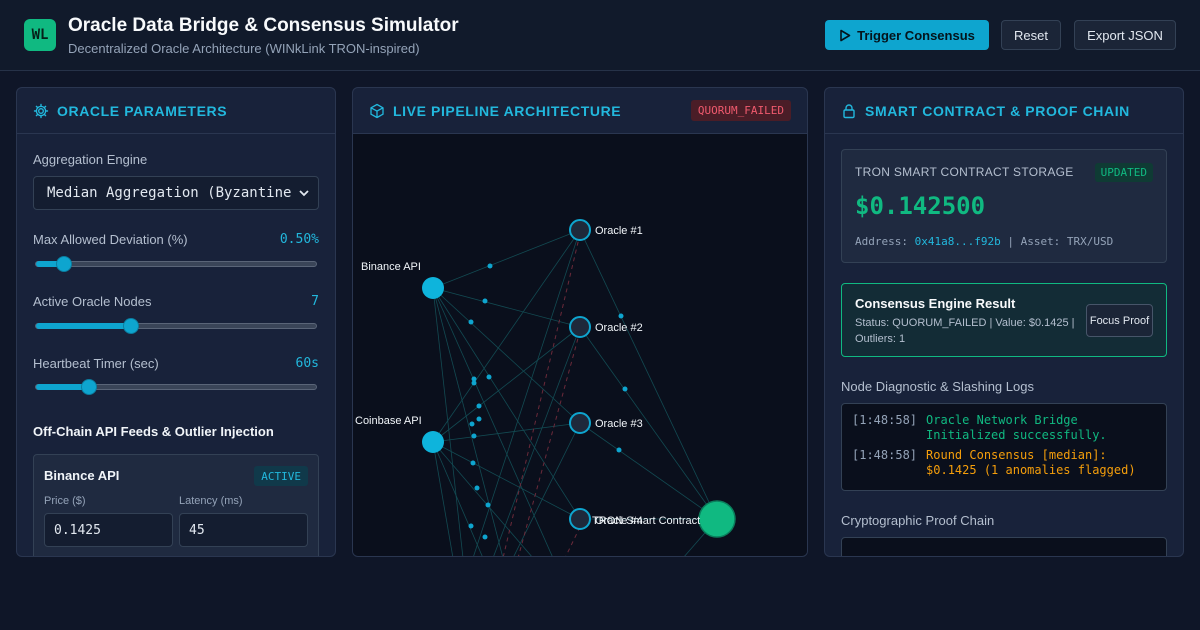  I want to click on deviation-slider, so click(176, 264).